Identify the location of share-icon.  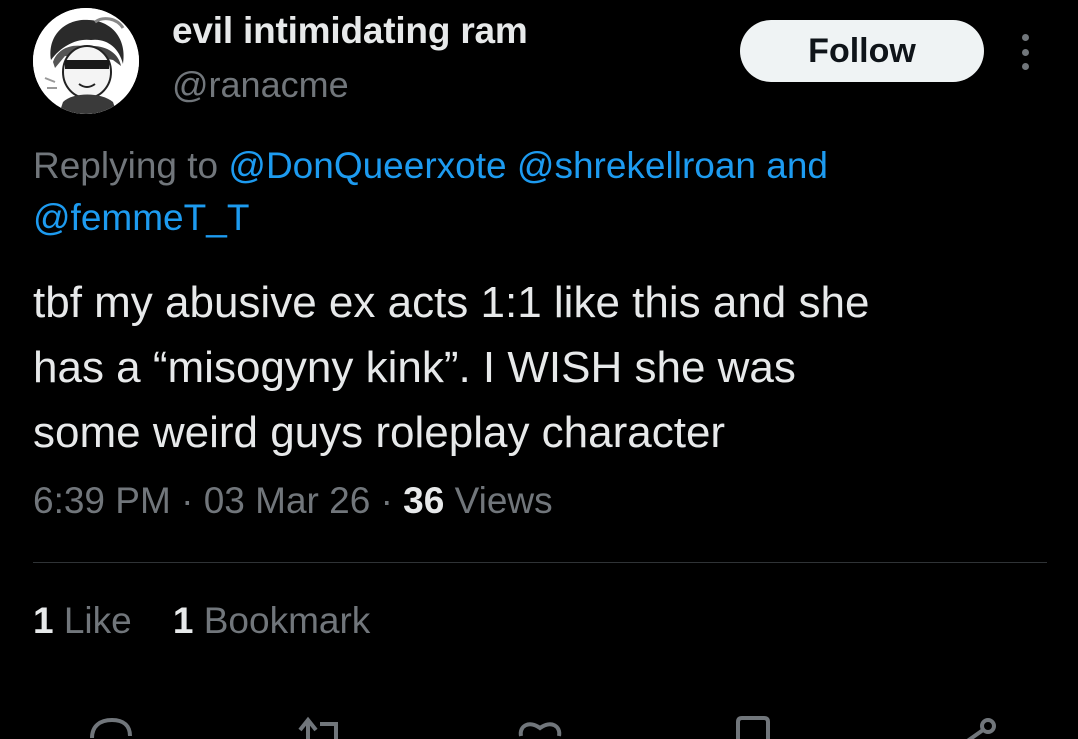
(977, 725).